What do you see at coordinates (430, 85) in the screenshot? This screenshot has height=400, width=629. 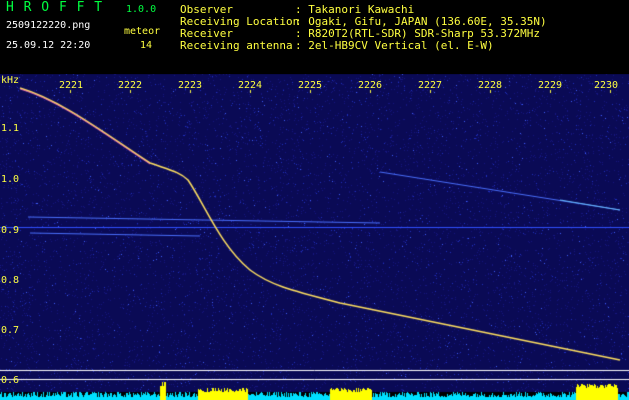 I see `x-tick-label: 2227` at bounding box center [430, 85].